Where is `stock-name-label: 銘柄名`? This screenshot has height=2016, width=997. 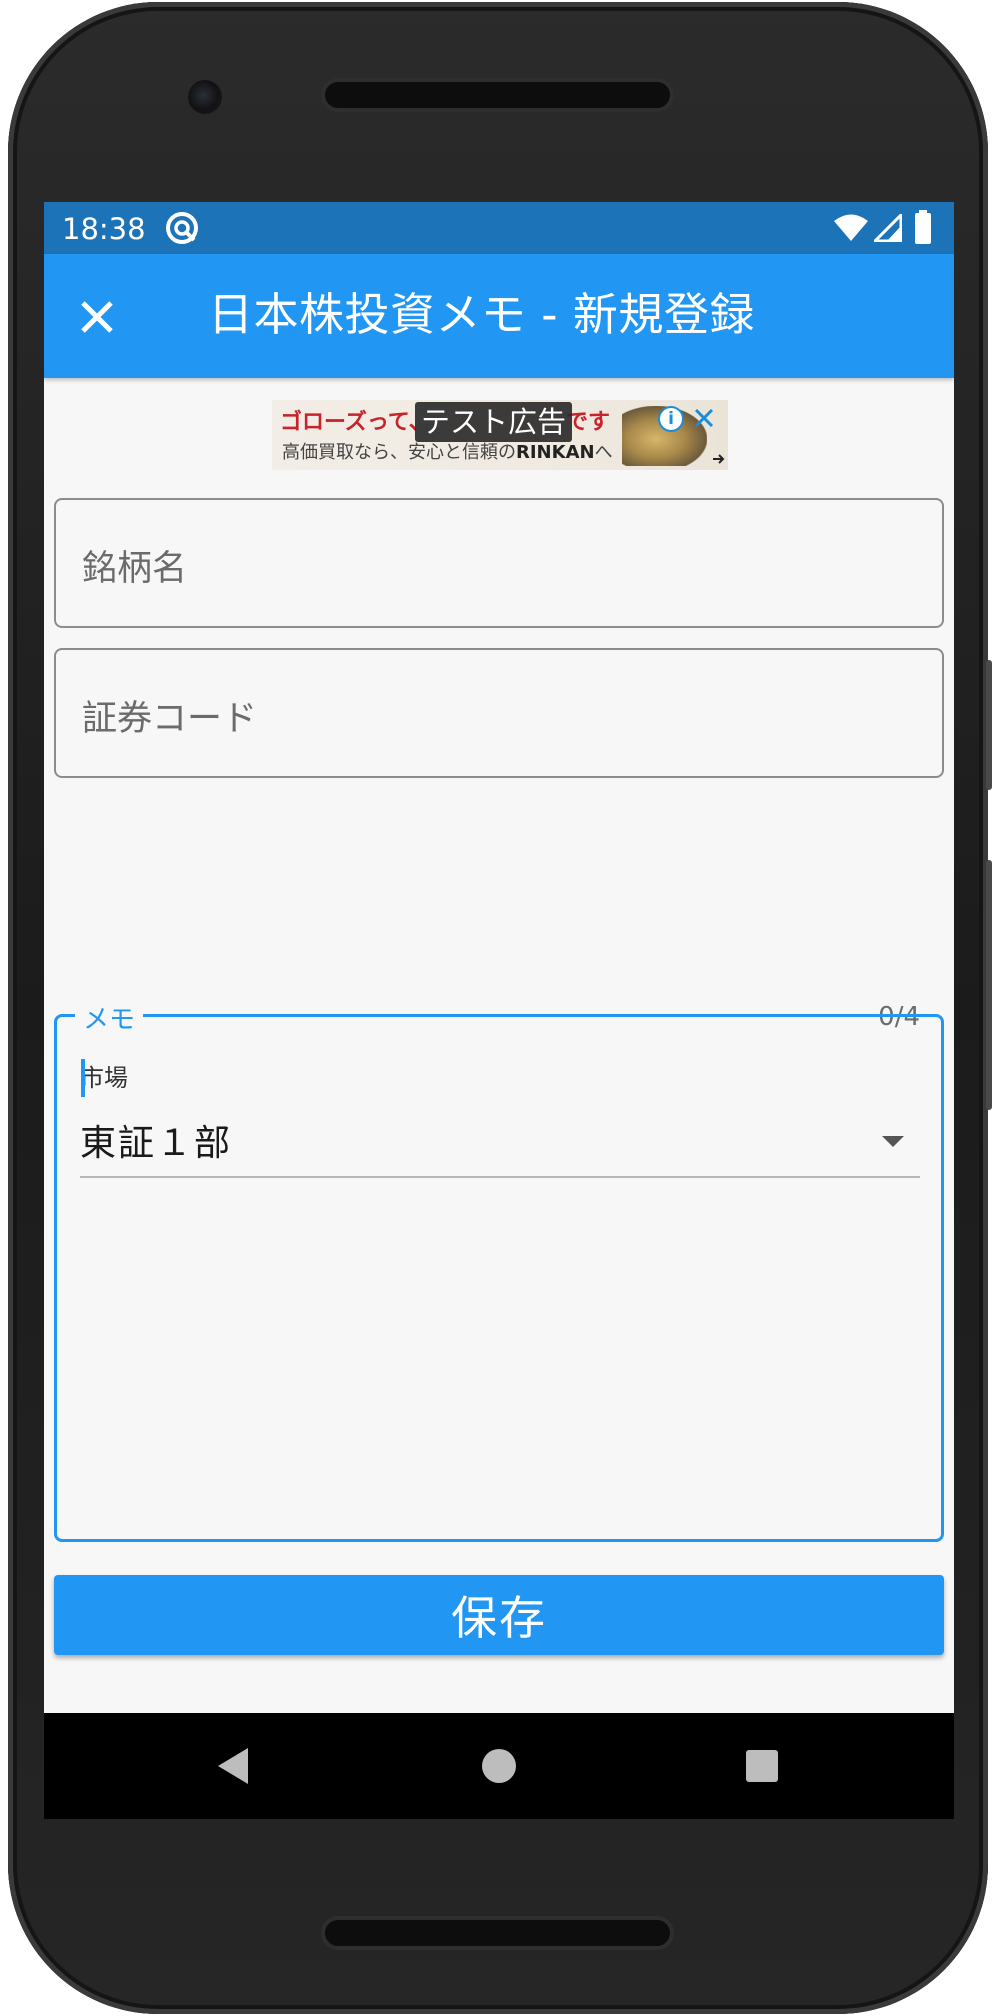 stock-name-label: 銘柄名 is located at coordinates (135, 569).